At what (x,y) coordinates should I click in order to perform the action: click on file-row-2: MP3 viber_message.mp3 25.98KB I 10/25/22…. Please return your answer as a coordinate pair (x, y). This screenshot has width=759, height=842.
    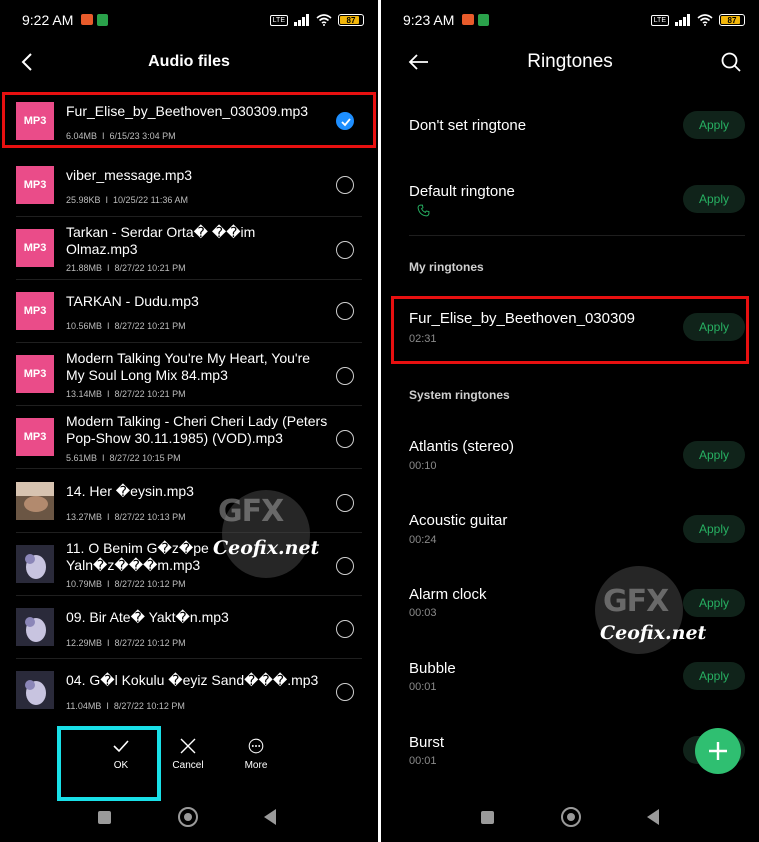
    Looking at the image, I should click on (189, 185).